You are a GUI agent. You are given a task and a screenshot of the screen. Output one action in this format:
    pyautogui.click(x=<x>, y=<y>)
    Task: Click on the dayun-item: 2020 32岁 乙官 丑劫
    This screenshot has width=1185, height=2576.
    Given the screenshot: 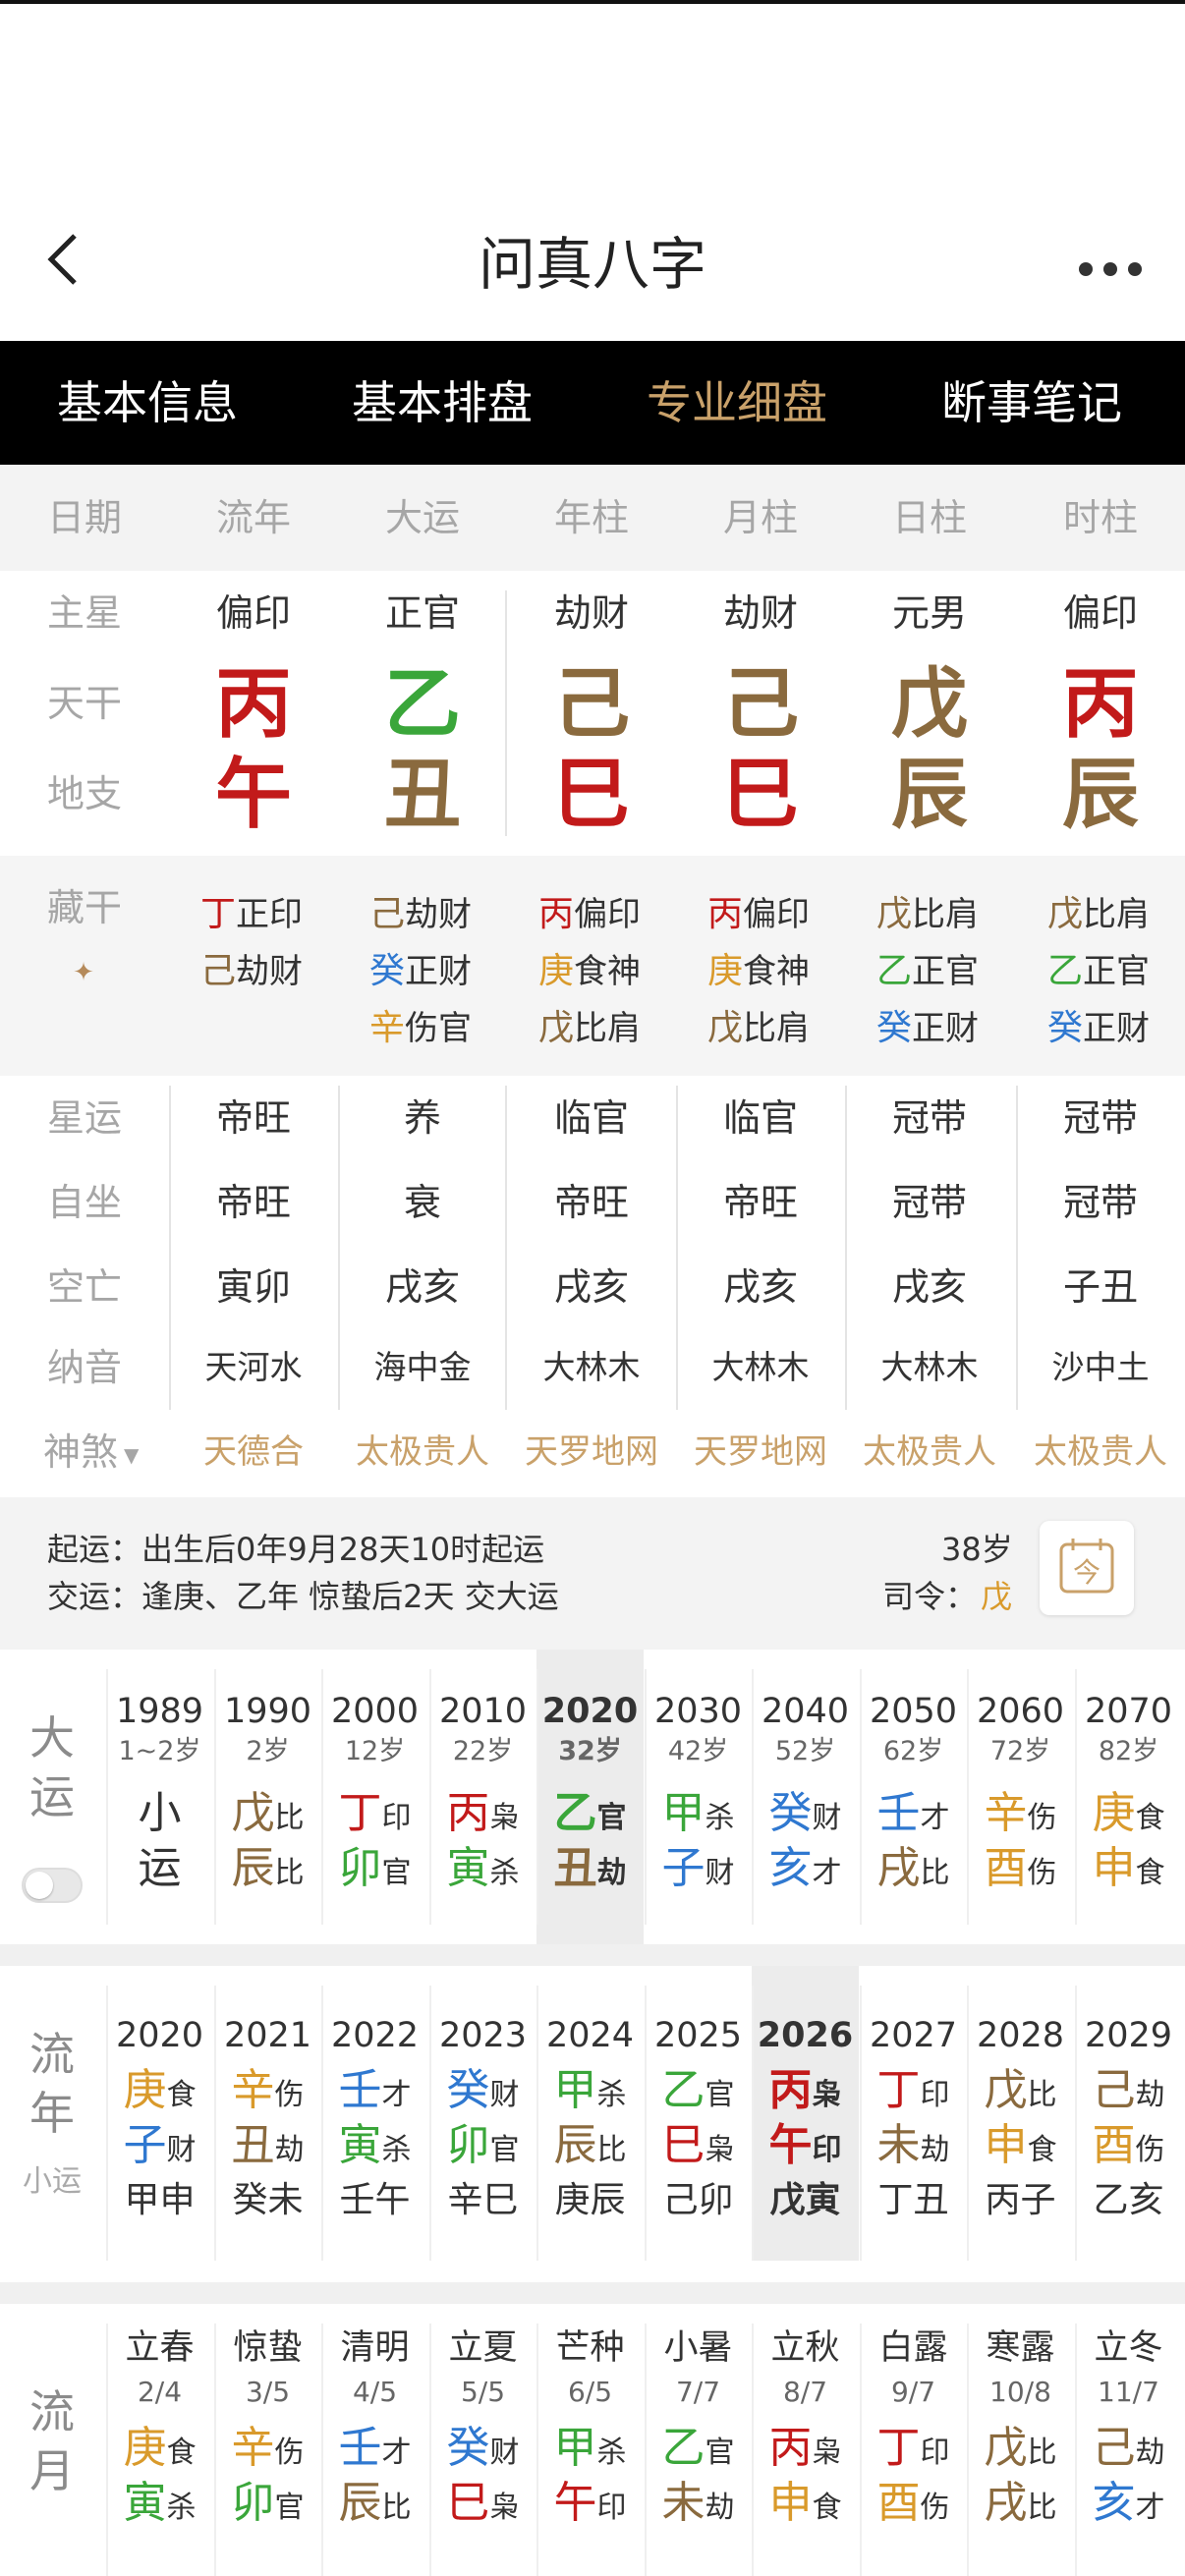 What is the action you would take?
    pyautogui.click(x=590, y=1816)
    